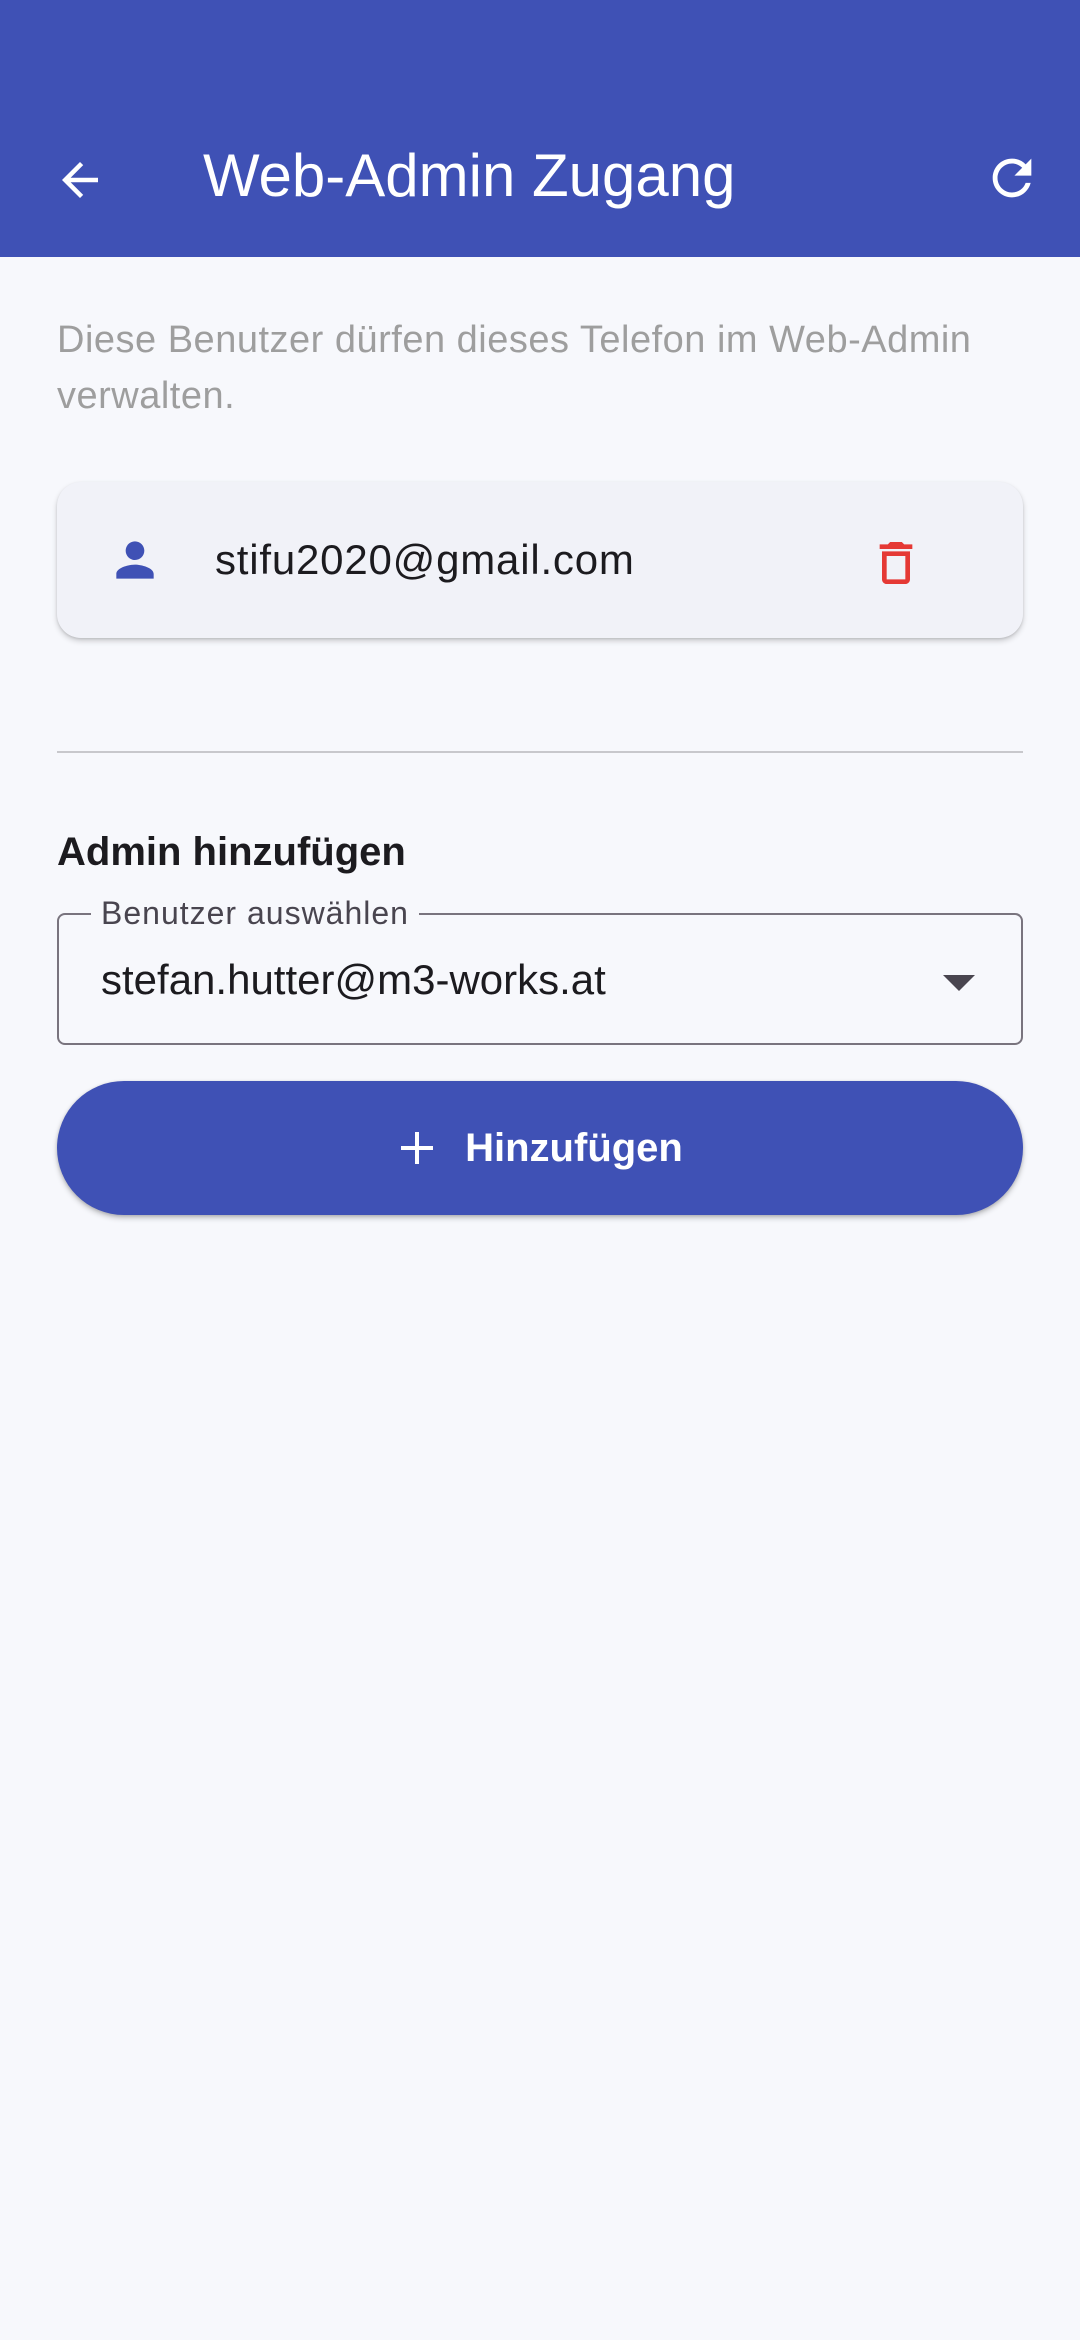  Describe the element at coordinates (540, 128) in the screenshot. I see `app-bar: Web-Admin Zugang` at that location.